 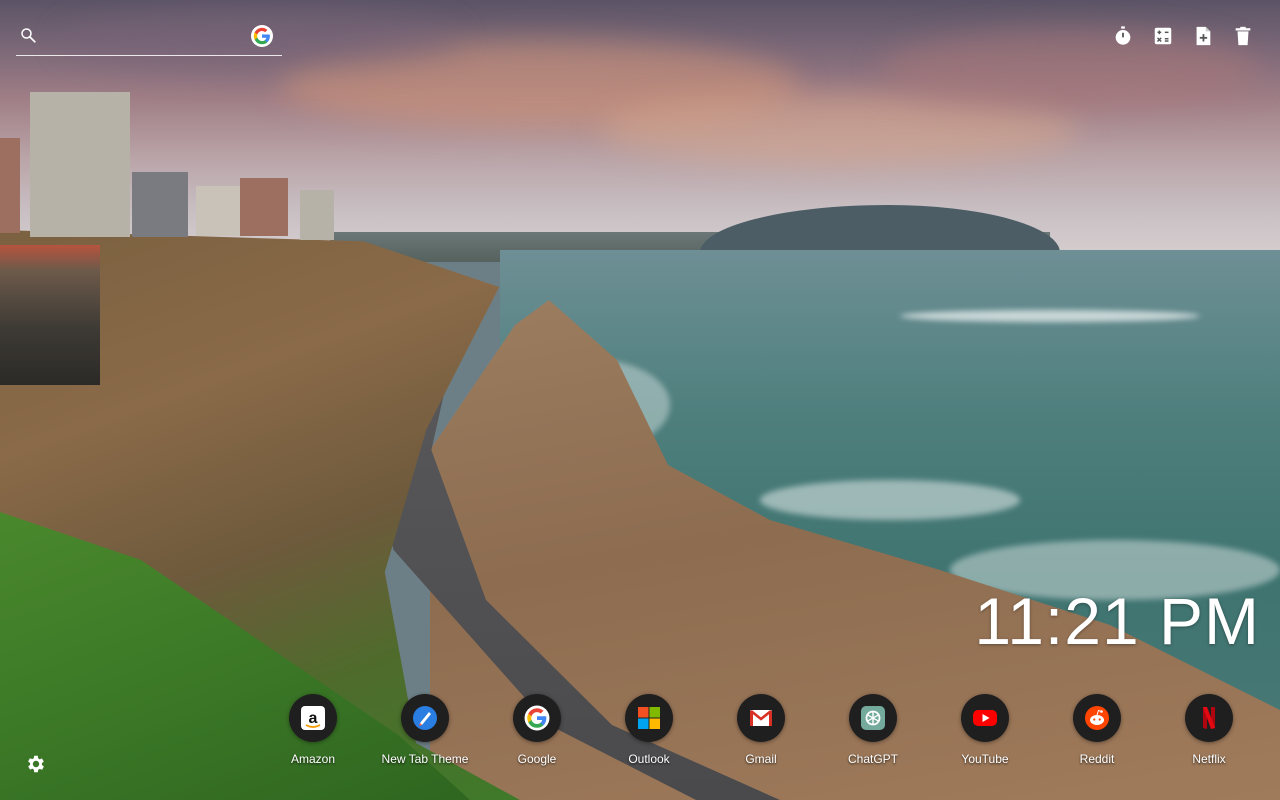 I want to click on settings-button, so click(x=36, y=764).